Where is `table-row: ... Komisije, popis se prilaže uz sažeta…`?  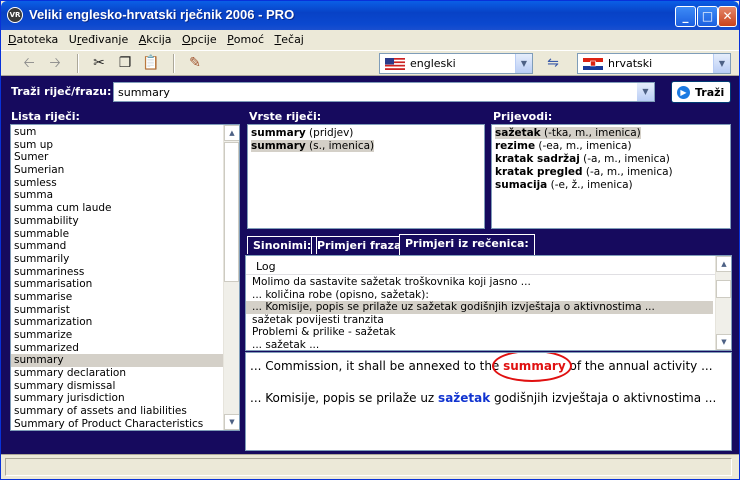
table-row: ... Komisije, popis se prilaže uz sažeta… is located at coordinates (479, 307).